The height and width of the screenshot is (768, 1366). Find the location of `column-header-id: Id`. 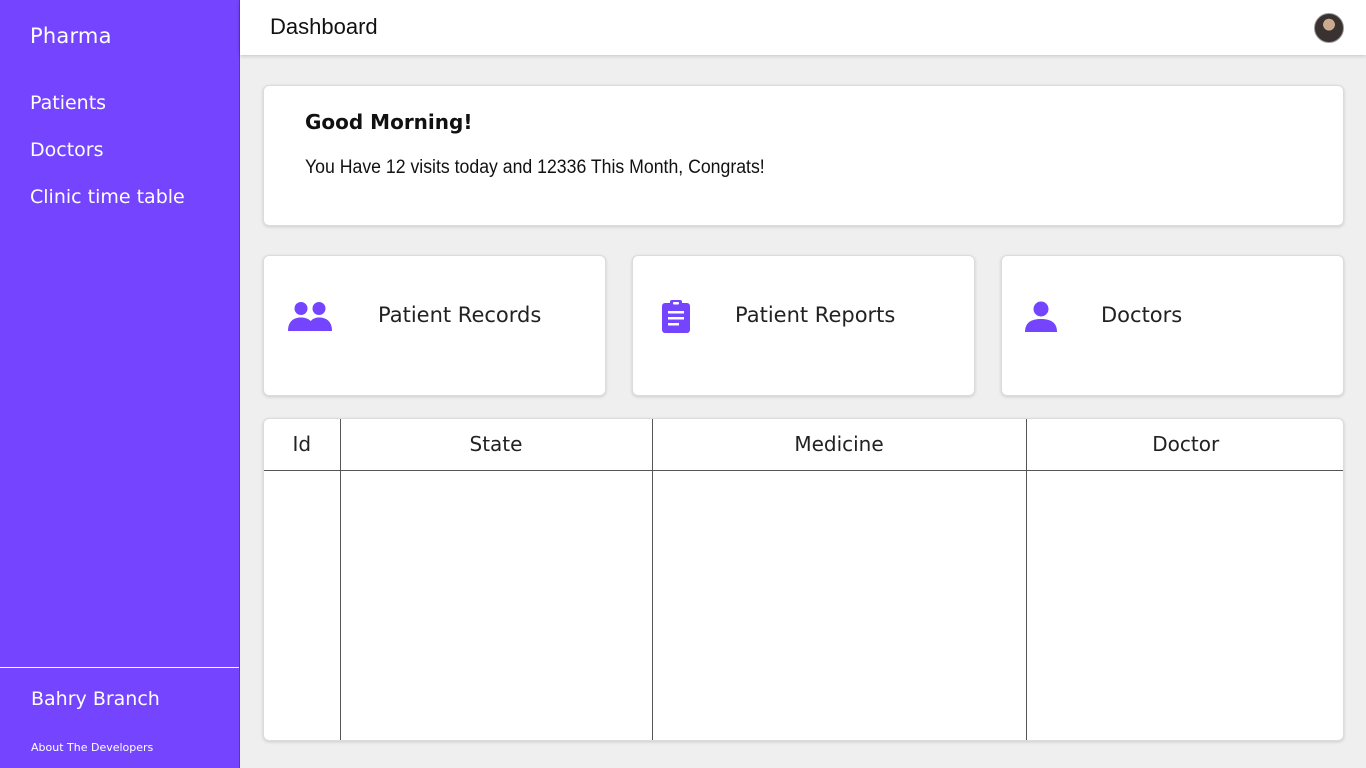

column-header-id: Id is located at coordinates (302, 445).